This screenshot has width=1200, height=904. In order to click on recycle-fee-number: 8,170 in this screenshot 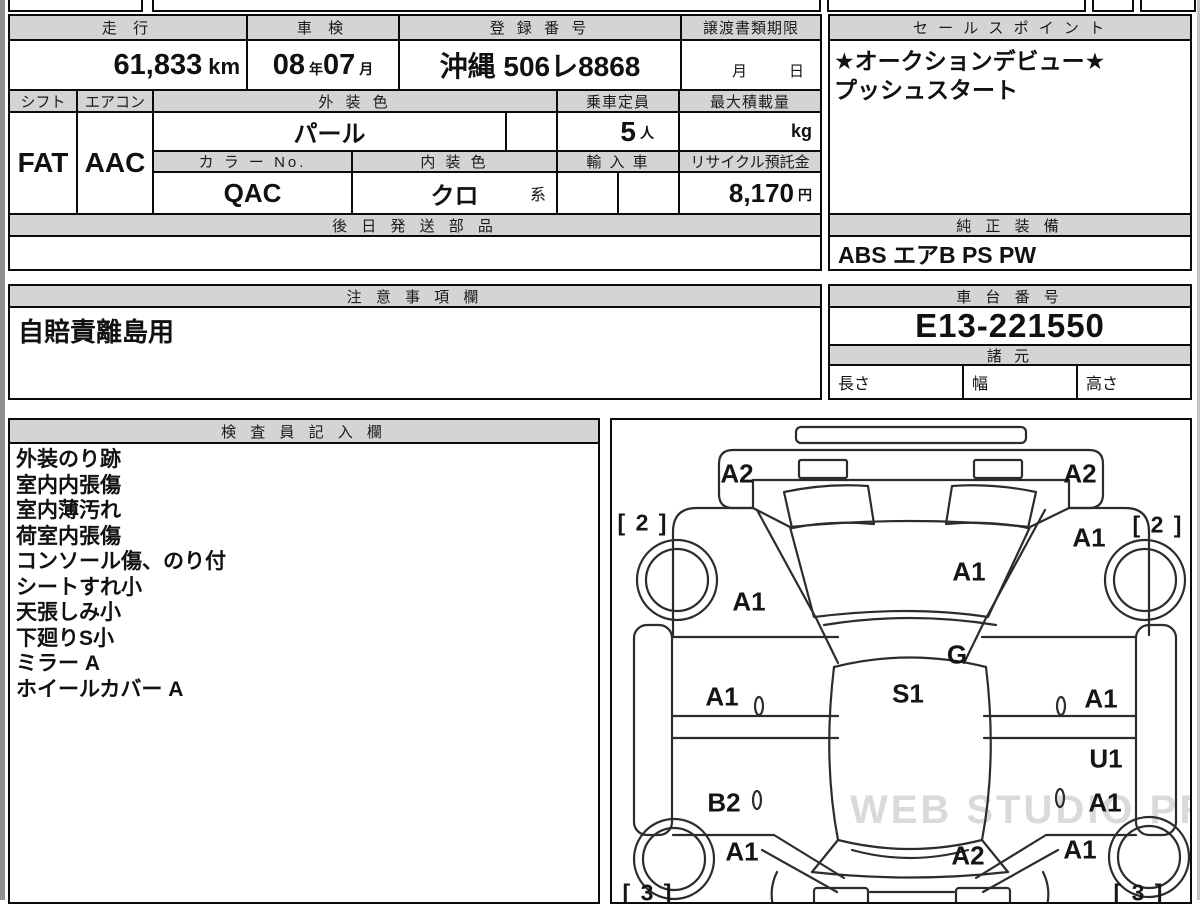, I will do `click(761, 193)`.